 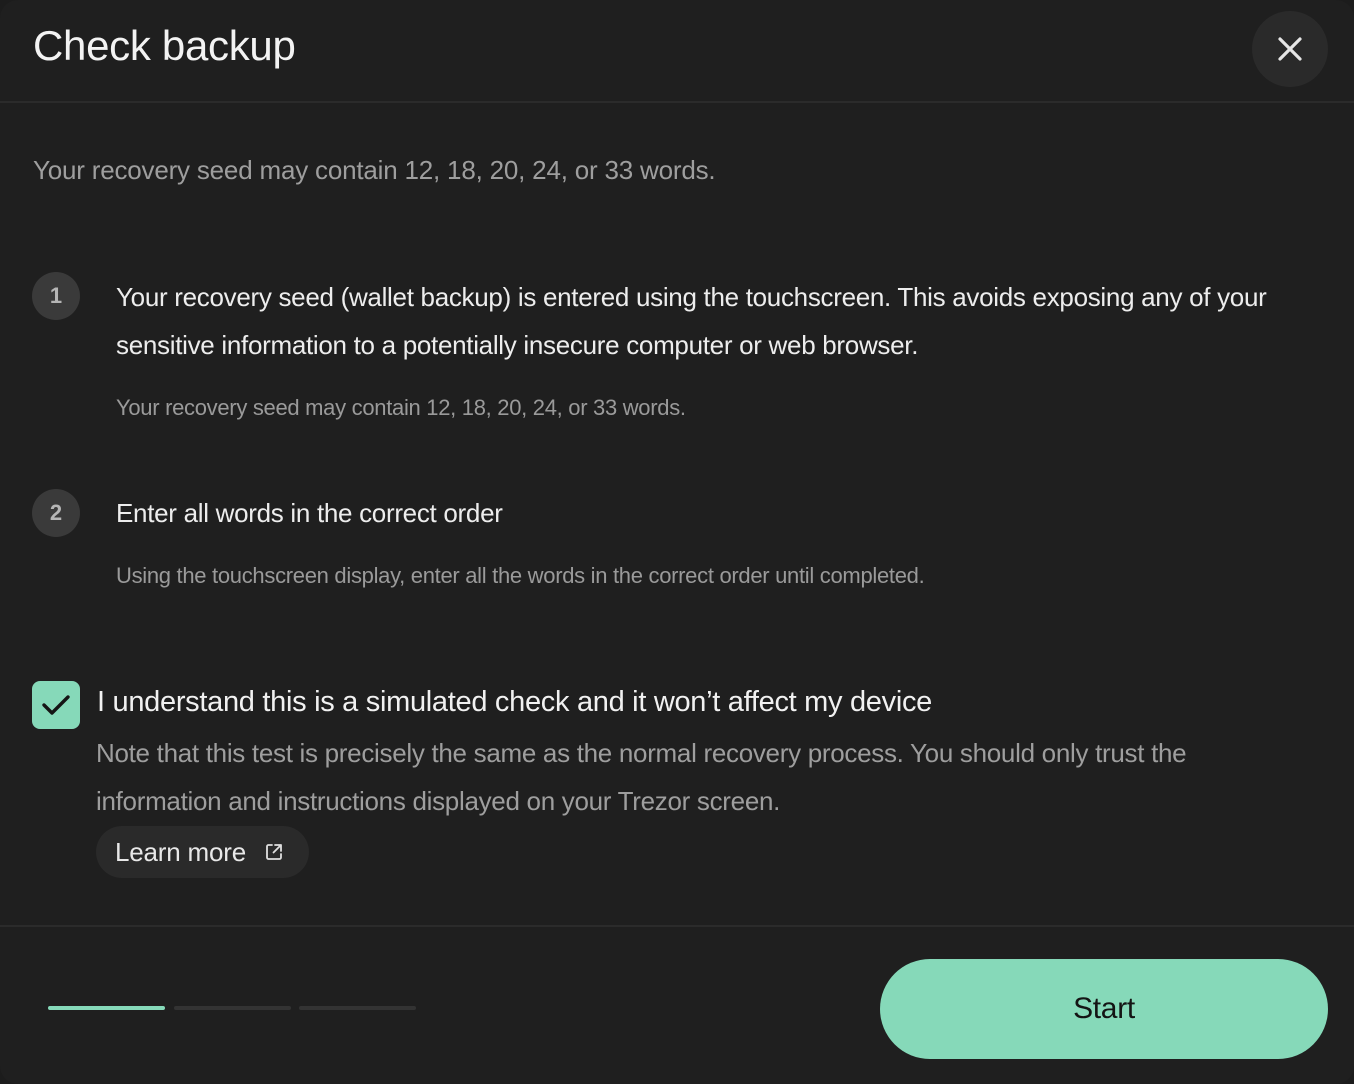 I want to click on close-icon, so click(x=1290, y=49).